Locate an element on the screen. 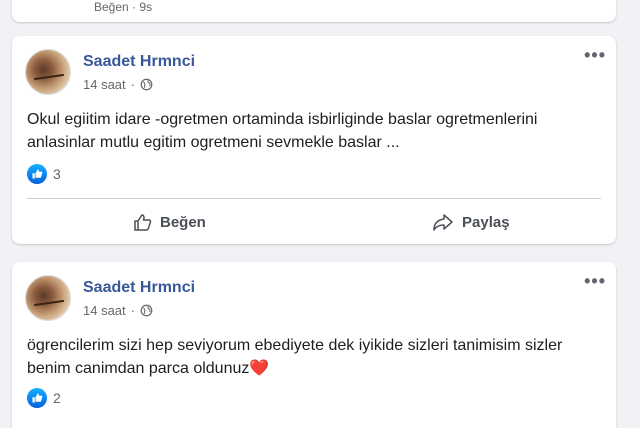 This screenshot has width=640, height=428. like-button: Beğen is located at coordinates (169, 222).